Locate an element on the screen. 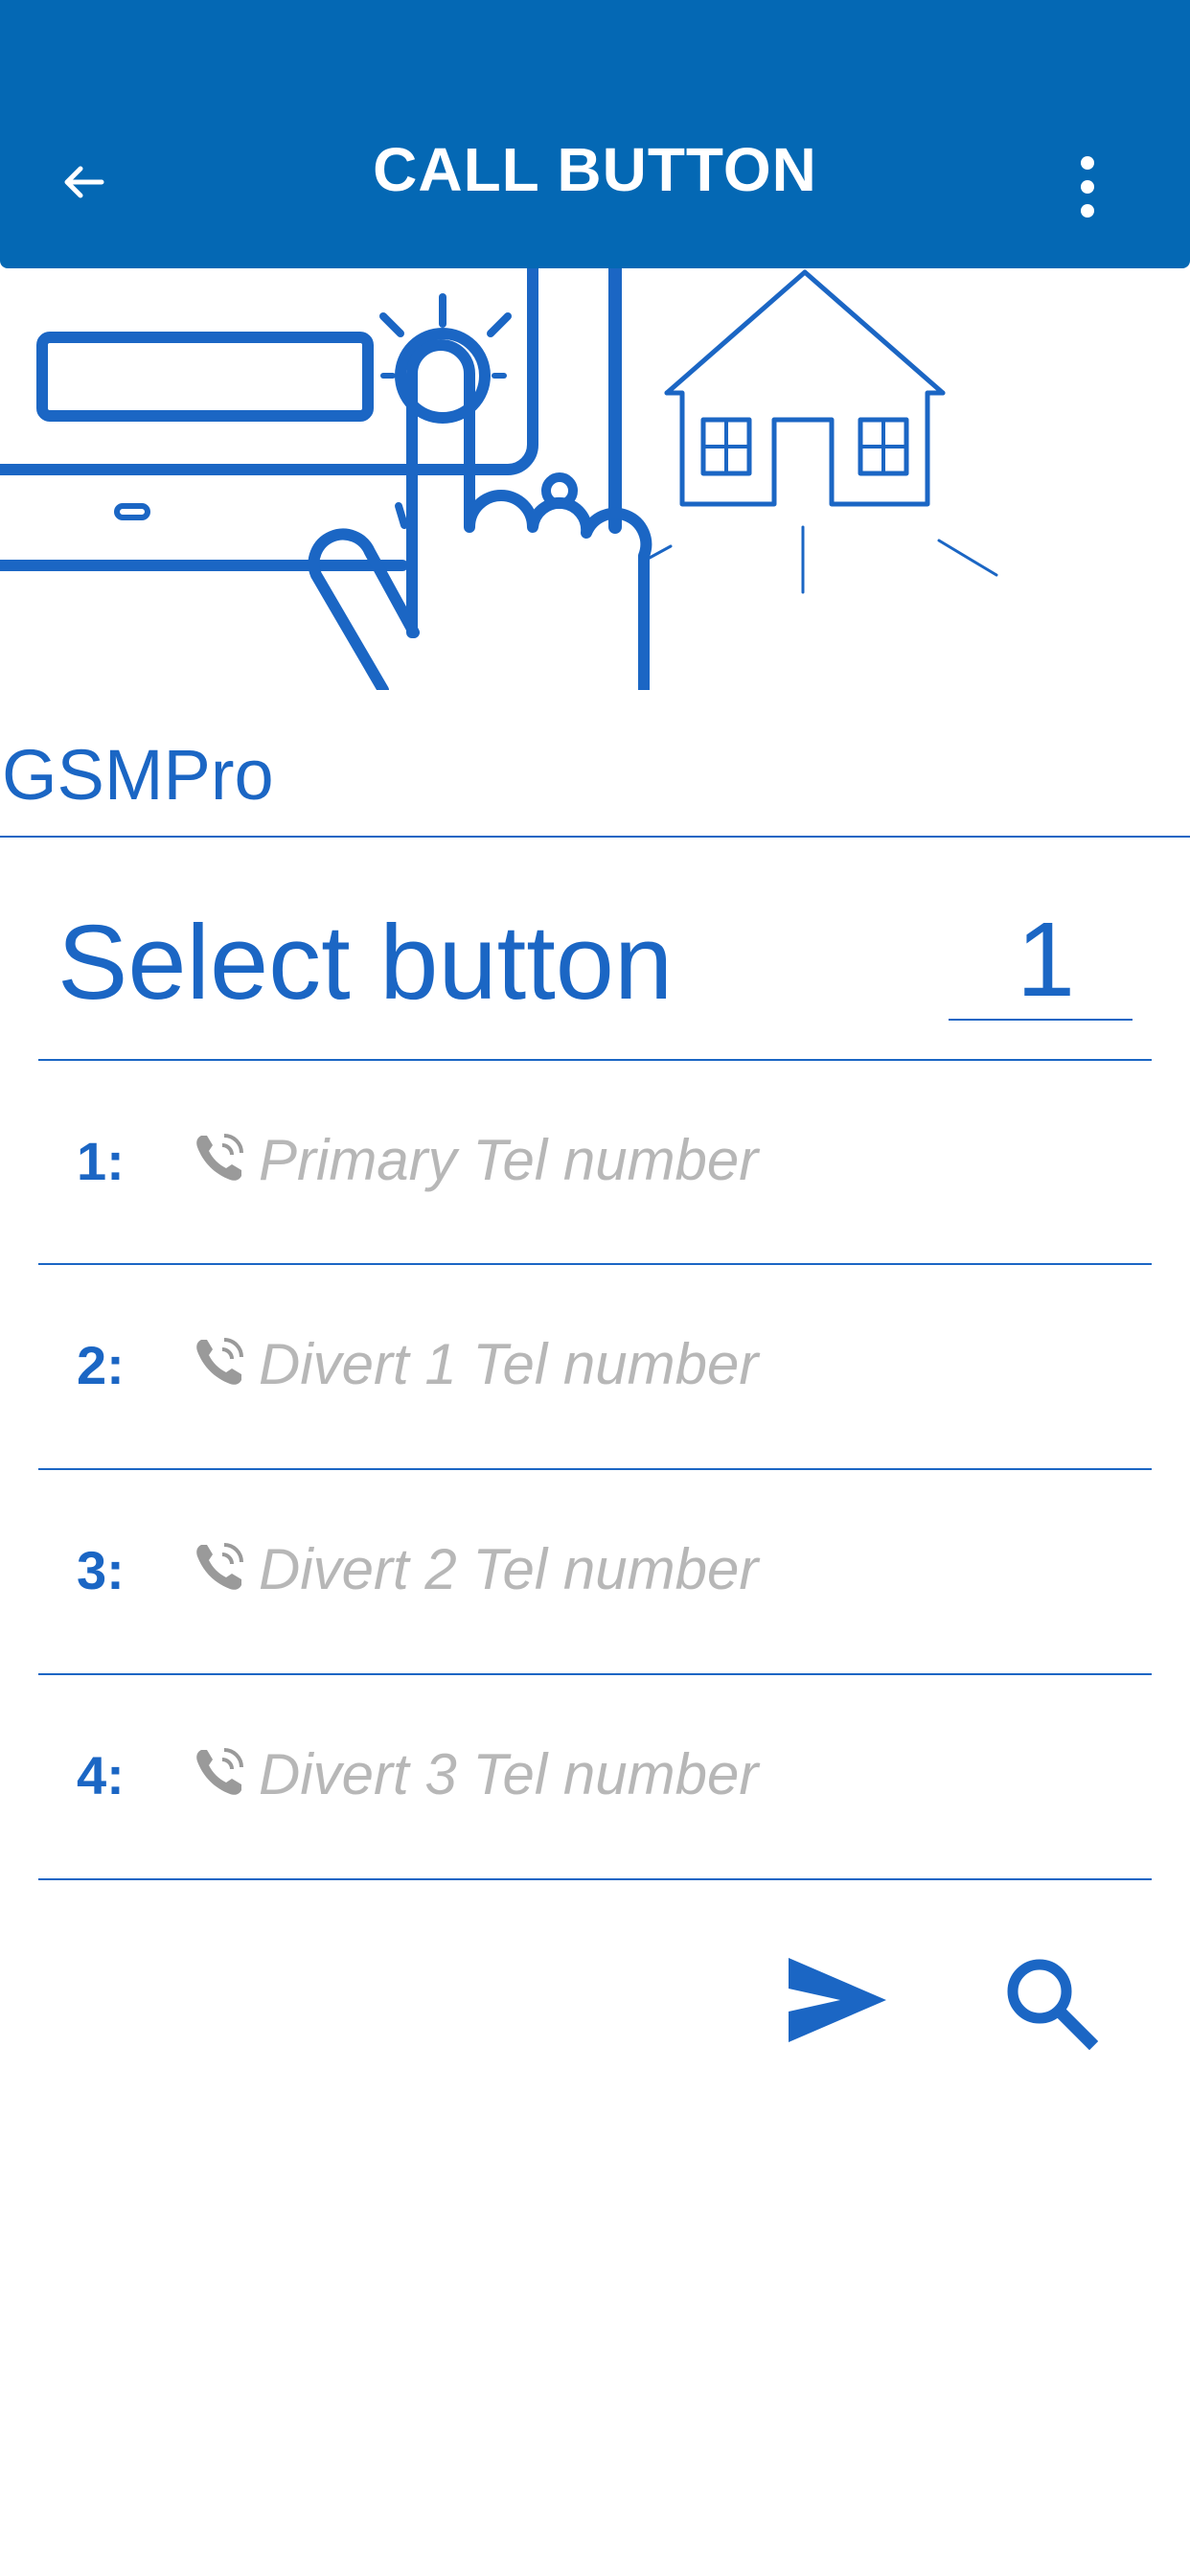 The image size is (1190, 2576). list-item-divert-3: 4: is located at coordinates (595, 1775).